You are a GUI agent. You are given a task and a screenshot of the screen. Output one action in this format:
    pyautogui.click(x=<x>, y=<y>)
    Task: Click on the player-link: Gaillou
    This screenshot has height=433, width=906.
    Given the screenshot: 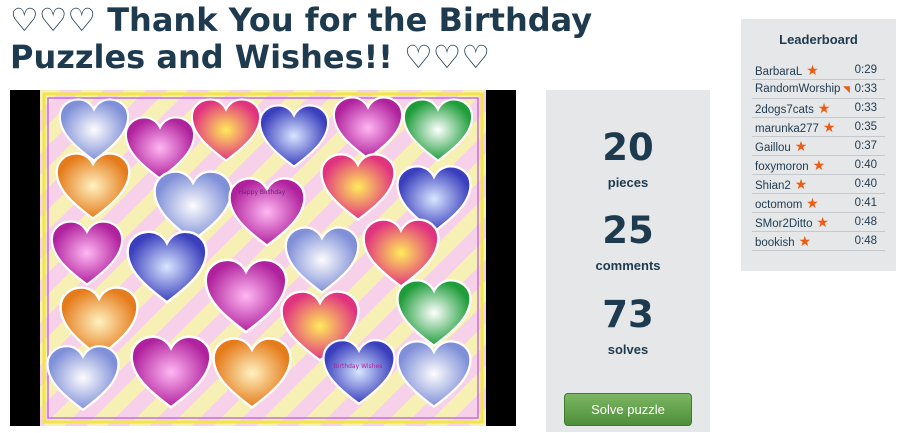 What is the action you would take?
    pyautogui.click(x=773, y=148)
    